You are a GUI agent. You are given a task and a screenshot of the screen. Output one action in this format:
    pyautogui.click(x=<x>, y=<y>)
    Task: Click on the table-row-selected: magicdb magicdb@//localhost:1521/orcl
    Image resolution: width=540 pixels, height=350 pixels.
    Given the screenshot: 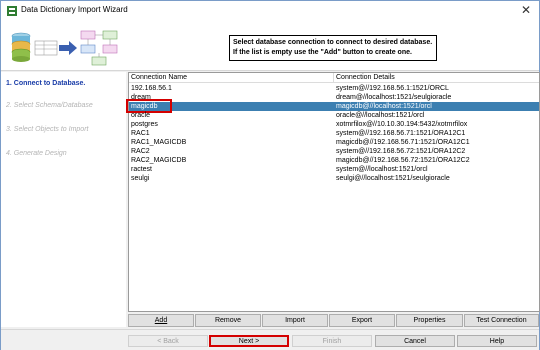 What is the action you would take?
    pyautogui.click(x=334, y=106)
    